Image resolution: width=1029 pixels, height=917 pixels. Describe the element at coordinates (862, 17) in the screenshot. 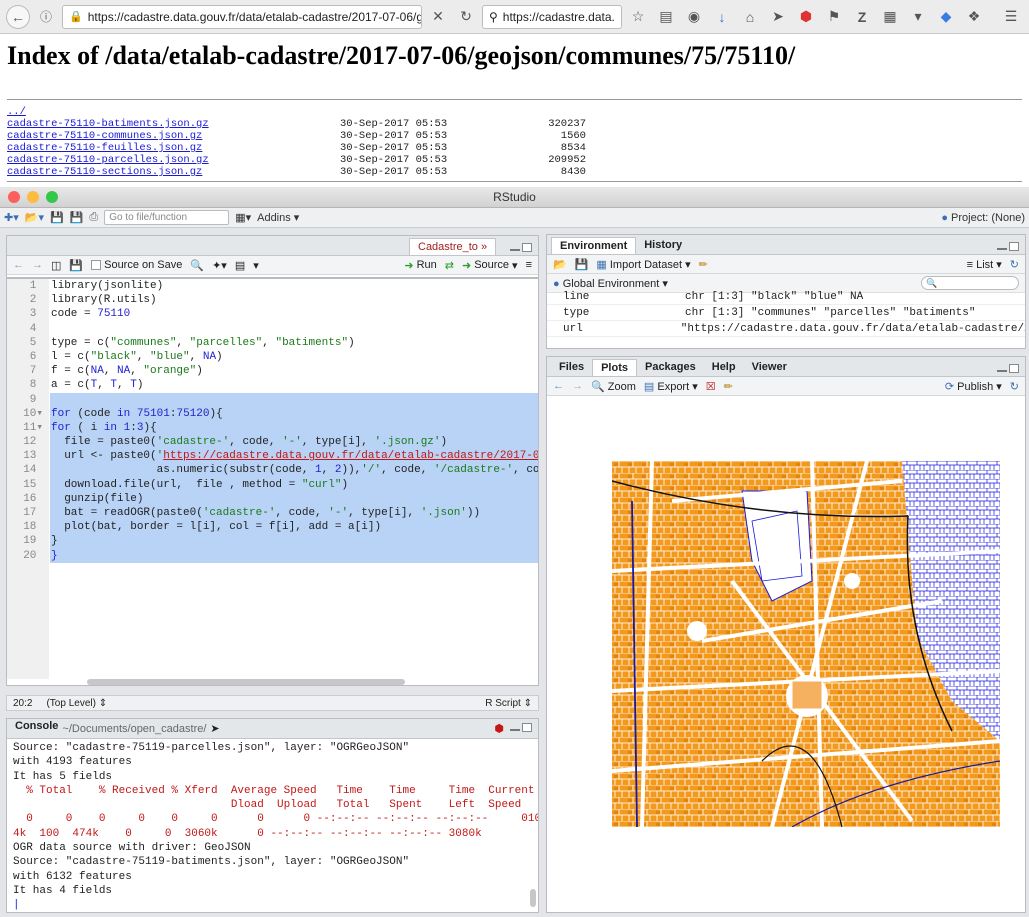

I see `zotero-icon: Z` at that location.